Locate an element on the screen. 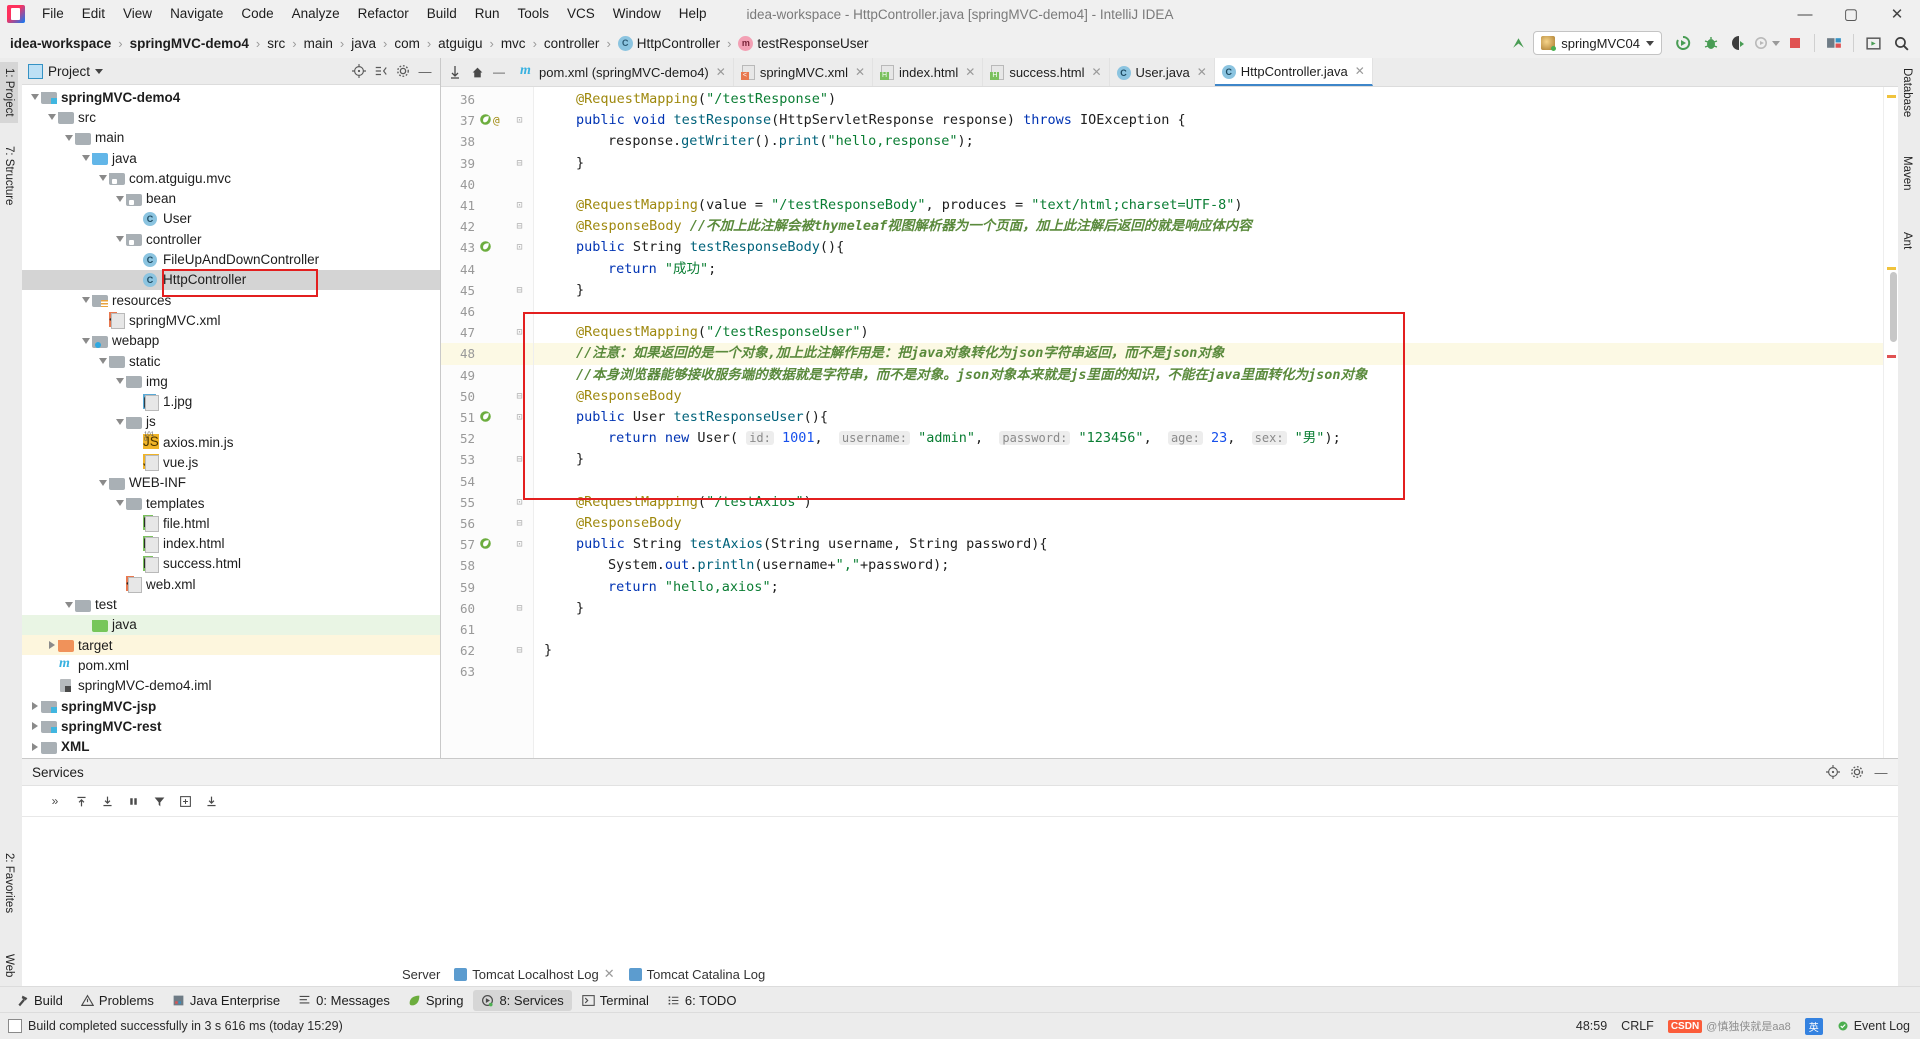 This screenshot has width=1920, height=1039. menu-window: Window is located at coordinates (637, 14).